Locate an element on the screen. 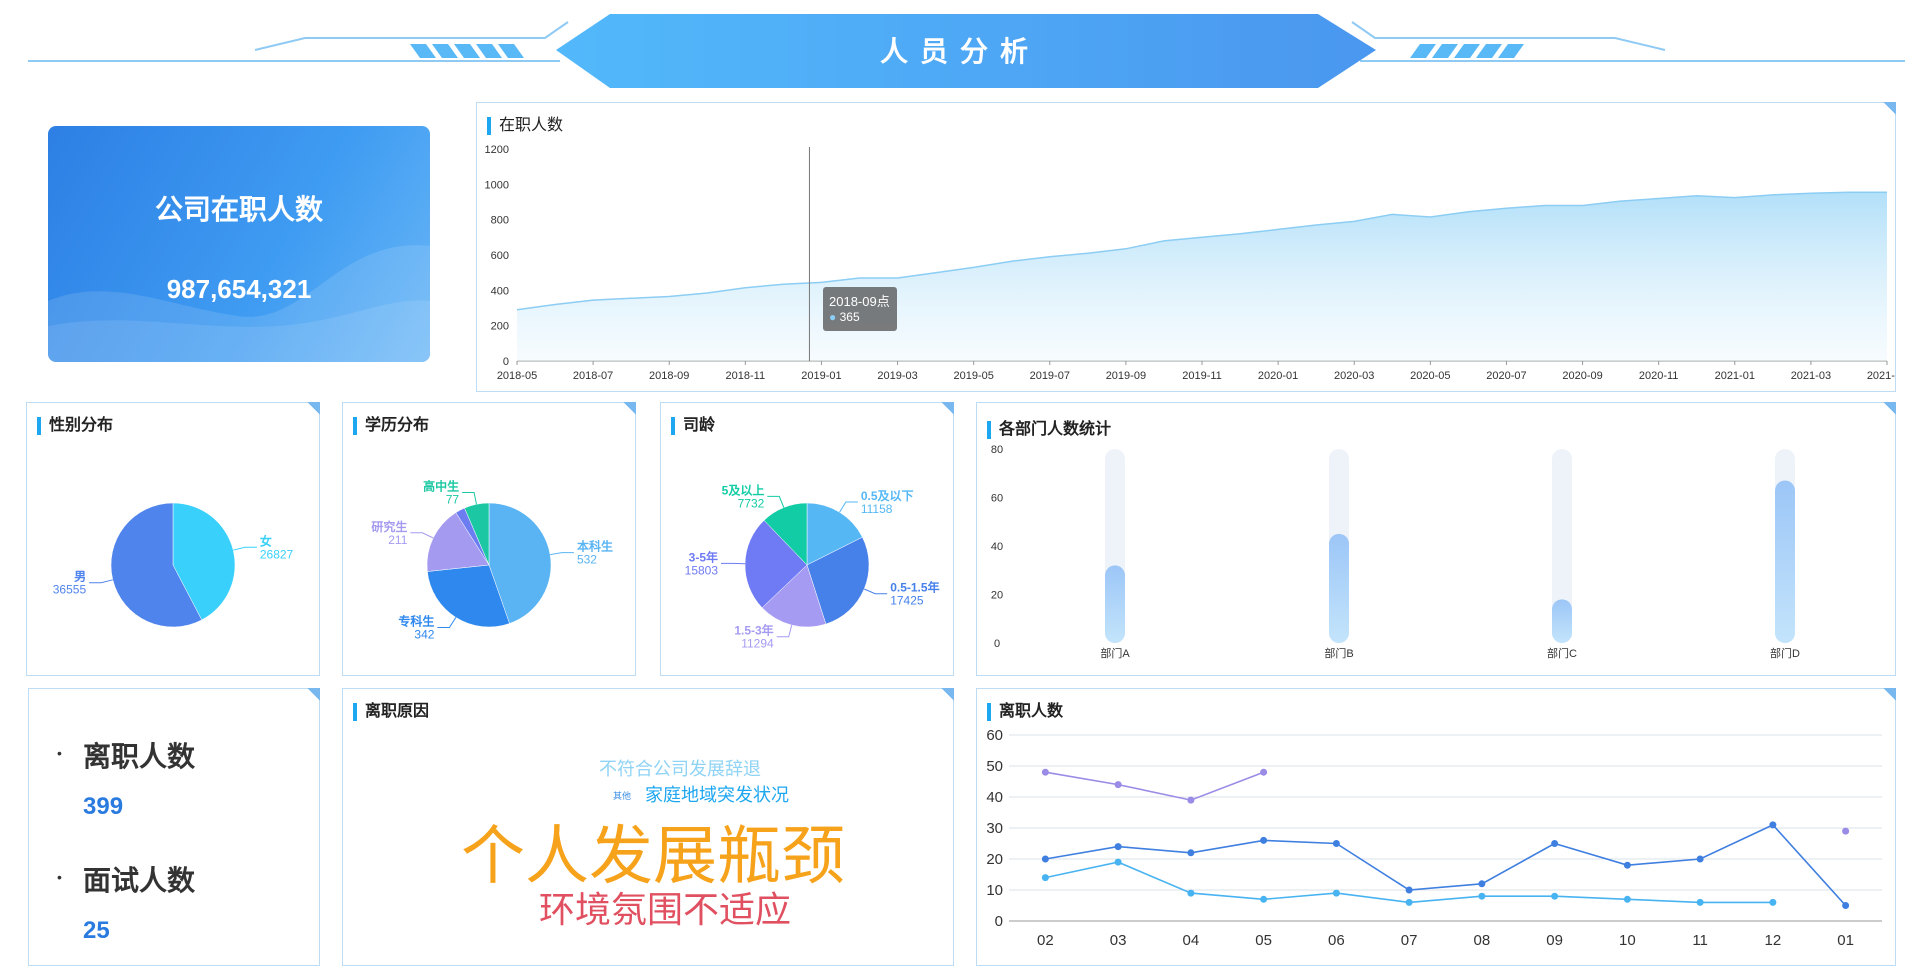  page-title: 人员分析 is located at coordinates (959, 51).